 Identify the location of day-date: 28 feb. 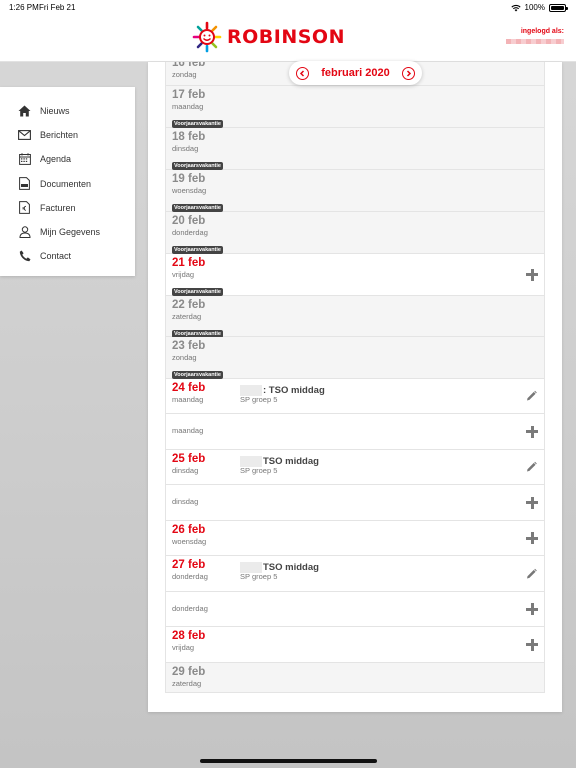
(189, 636).